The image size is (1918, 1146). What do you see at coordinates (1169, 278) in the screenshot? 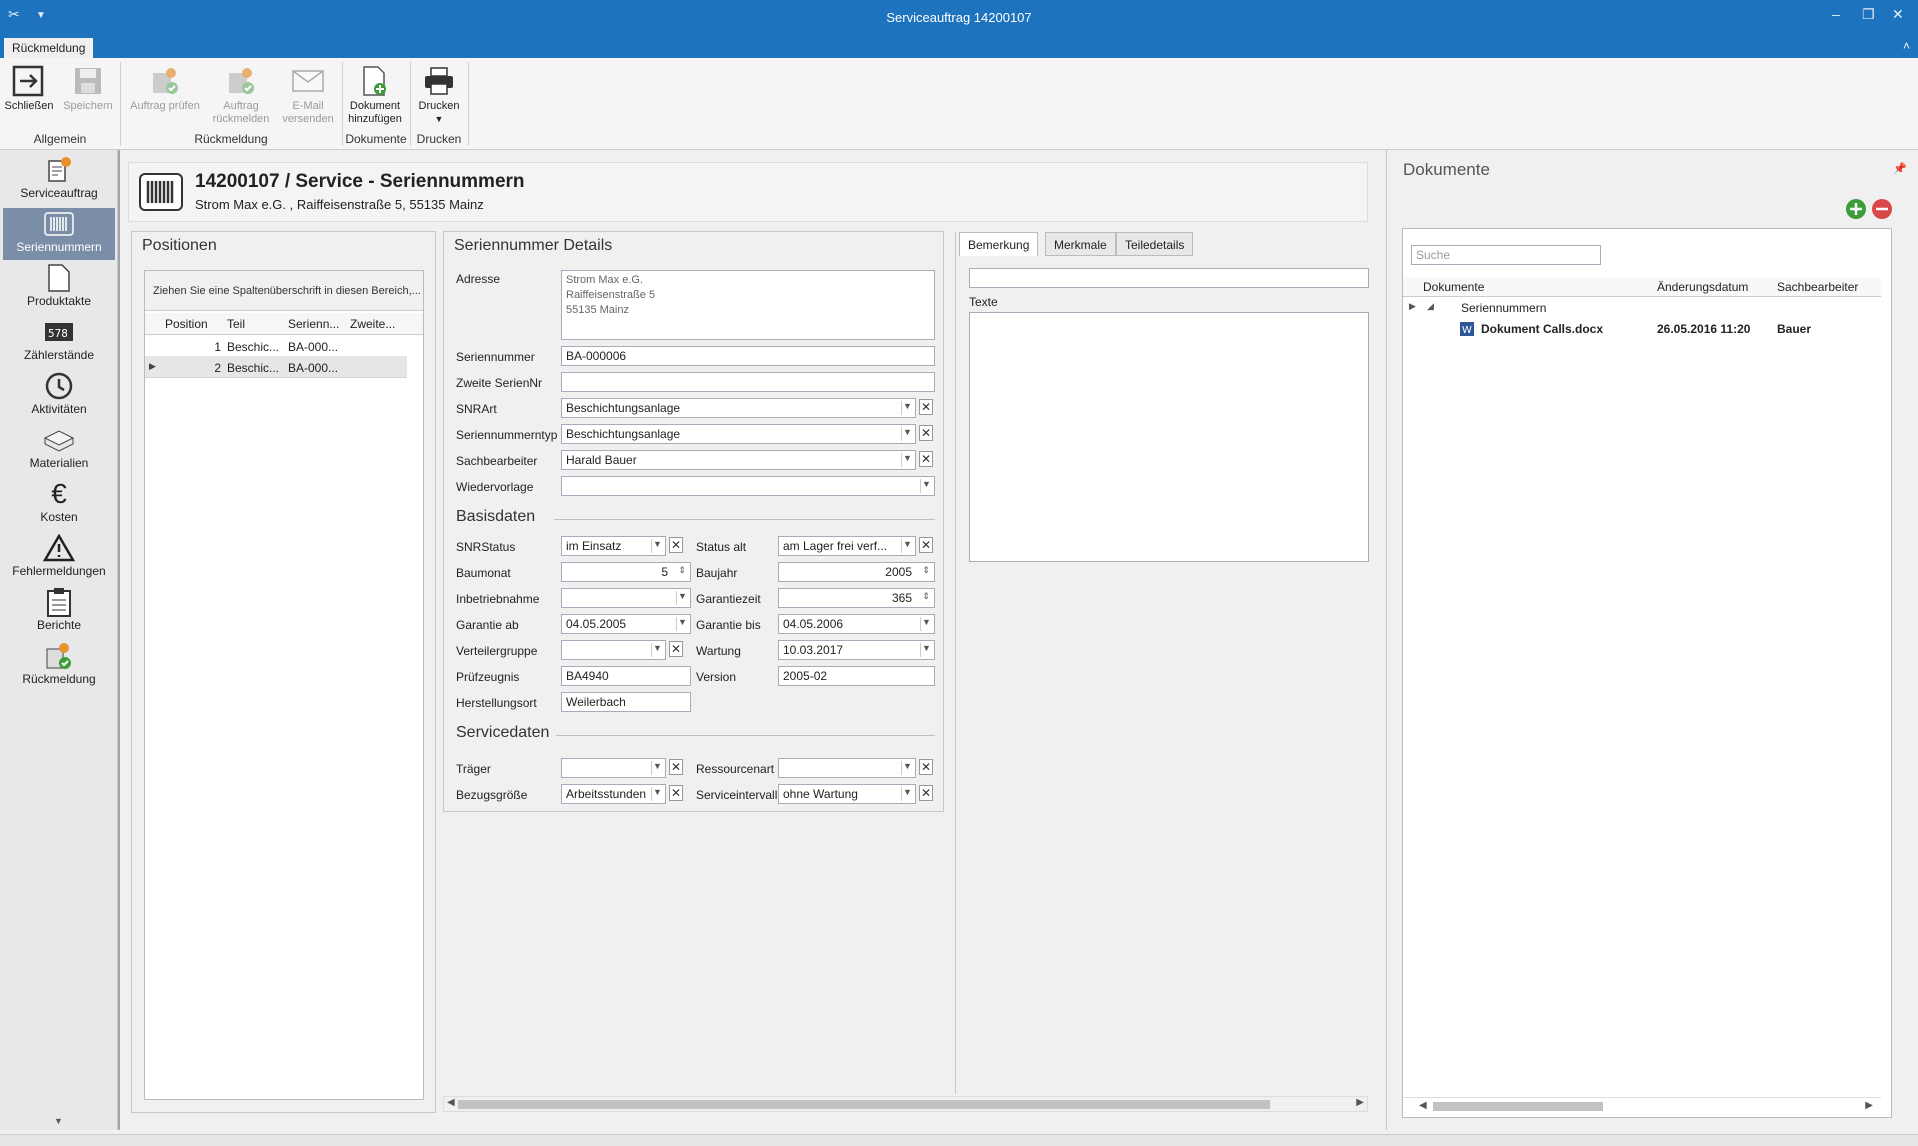
I see `bemerkung-input` at bounding box center [1169, 278].